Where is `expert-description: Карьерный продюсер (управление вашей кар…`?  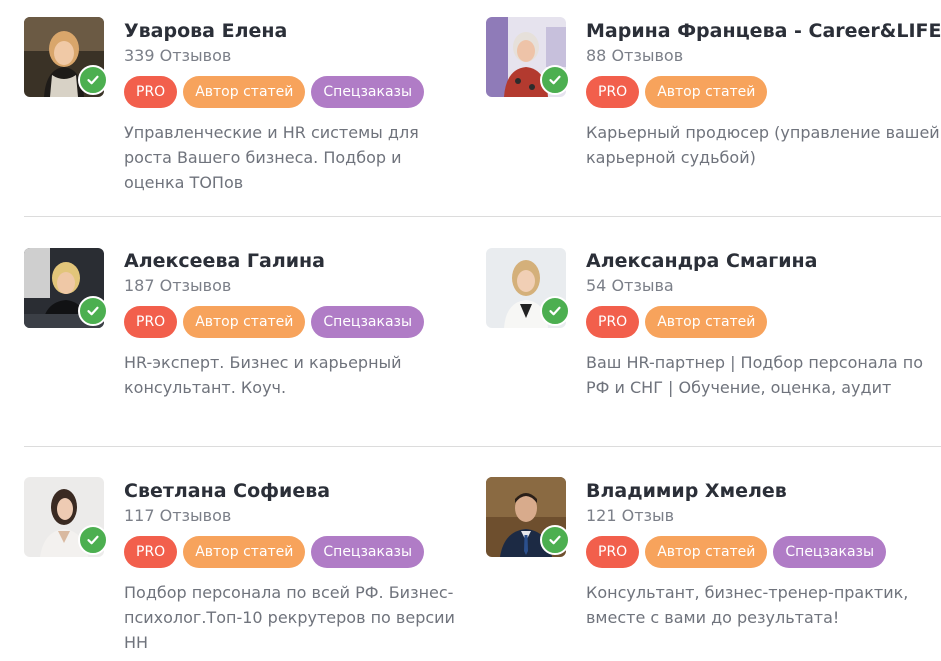 expert-description: Карьерный продюсер (управление вашей кар… is located at coordinates (763, 145).